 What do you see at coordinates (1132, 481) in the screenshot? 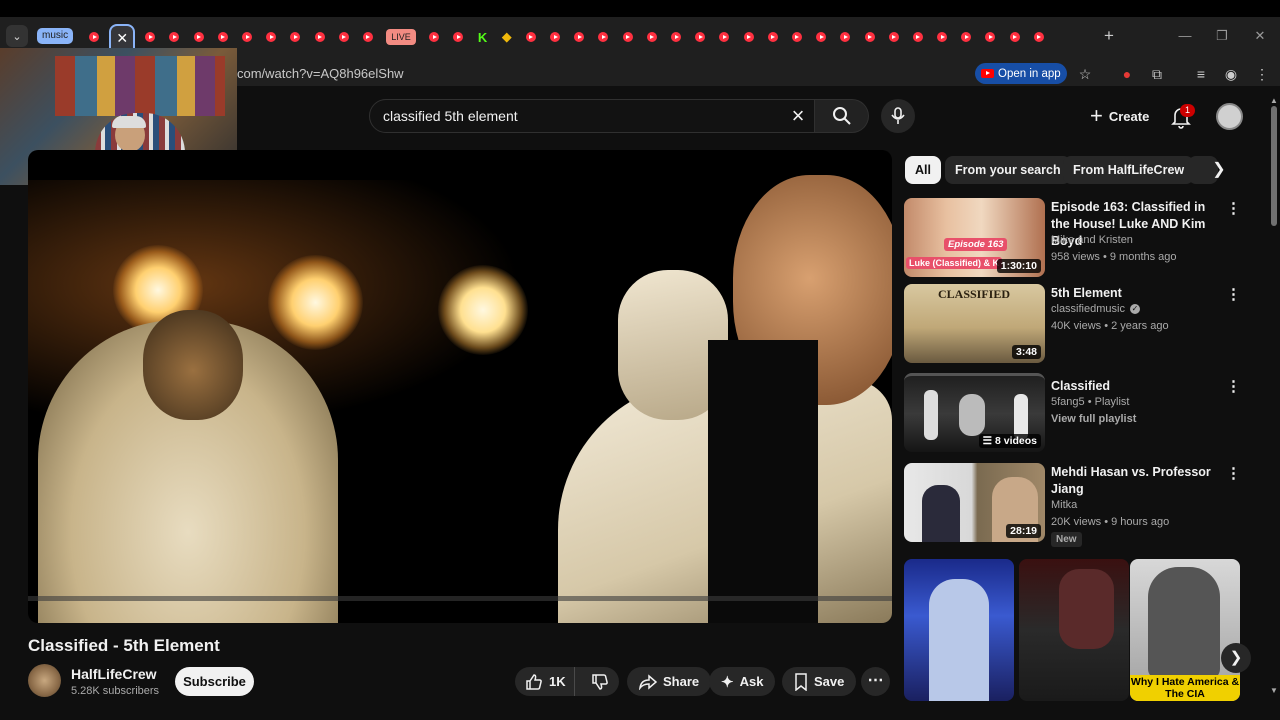
I see `recommendation-title: Mehdi Hasan vs. Professor Jiang` at bounding box center [1132, 481].